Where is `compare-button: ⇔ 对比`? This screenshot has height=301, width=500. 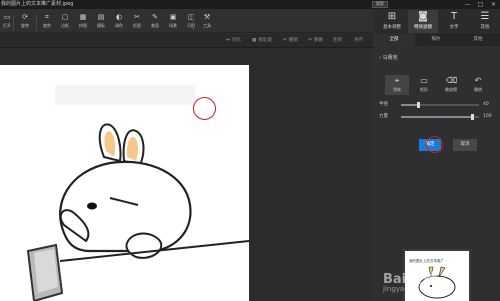
compare-button: ⇔ 对比 is located at coordinates (233, 41).